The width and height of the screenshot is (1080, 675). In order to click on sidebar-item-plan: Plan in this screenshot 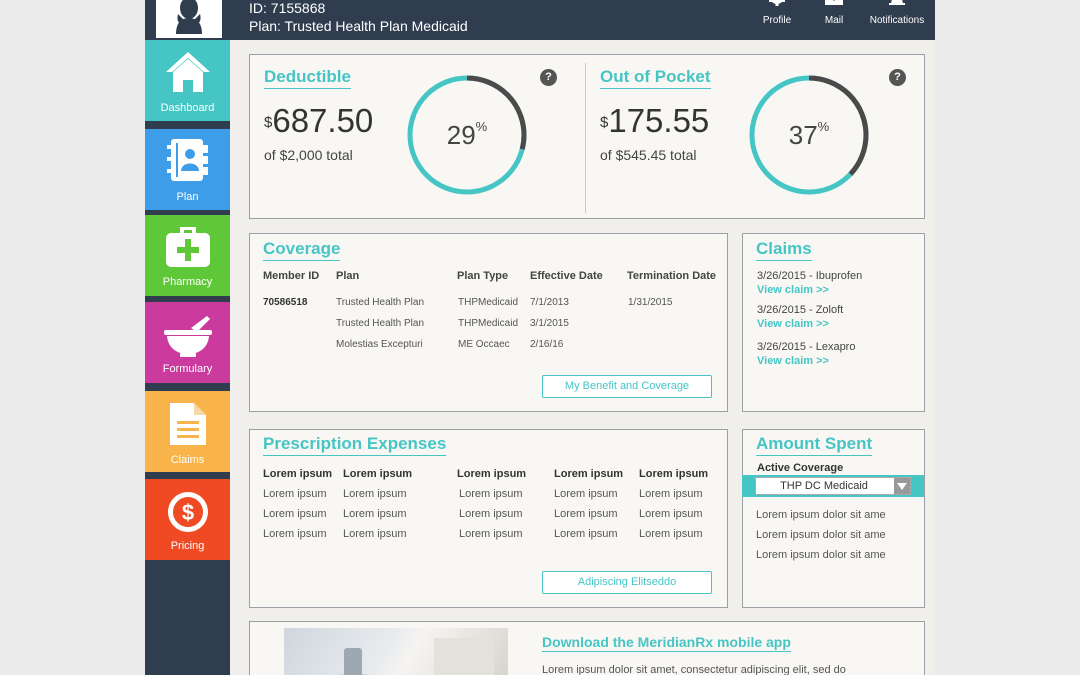, I will do `click(187, 171)`.